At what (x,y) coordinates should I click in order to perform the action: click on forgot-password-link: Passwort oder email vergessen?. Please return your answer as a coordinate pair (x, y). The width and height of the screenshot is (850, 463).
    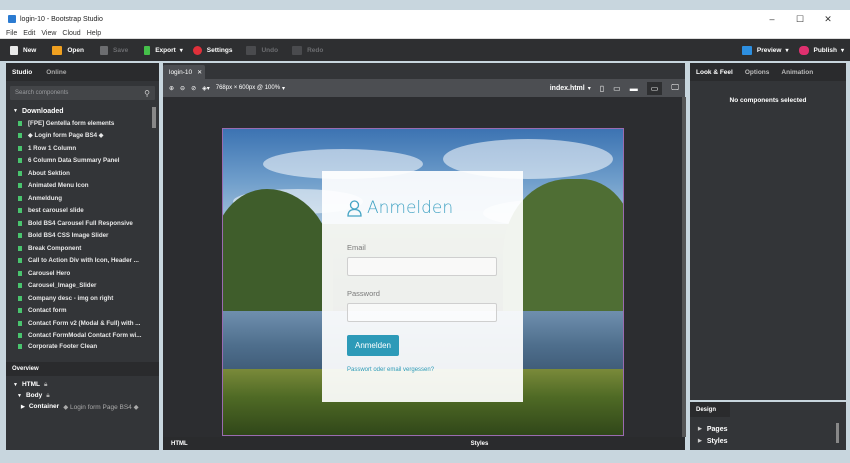
    Looking at the image, I should click on (390, 370).